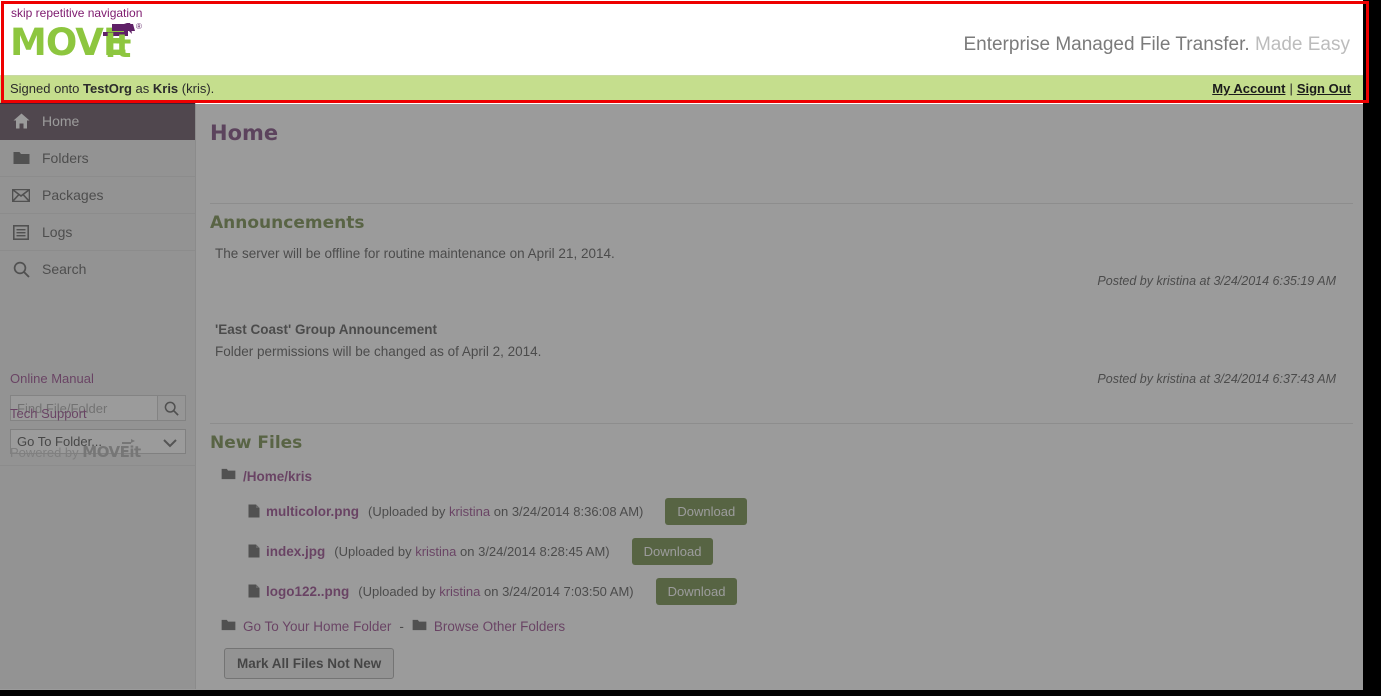 This screenshot has height=696, width=1381. I want to click on tagline-primary: Enterprise Managed File Transfer., so click(1106, 44).